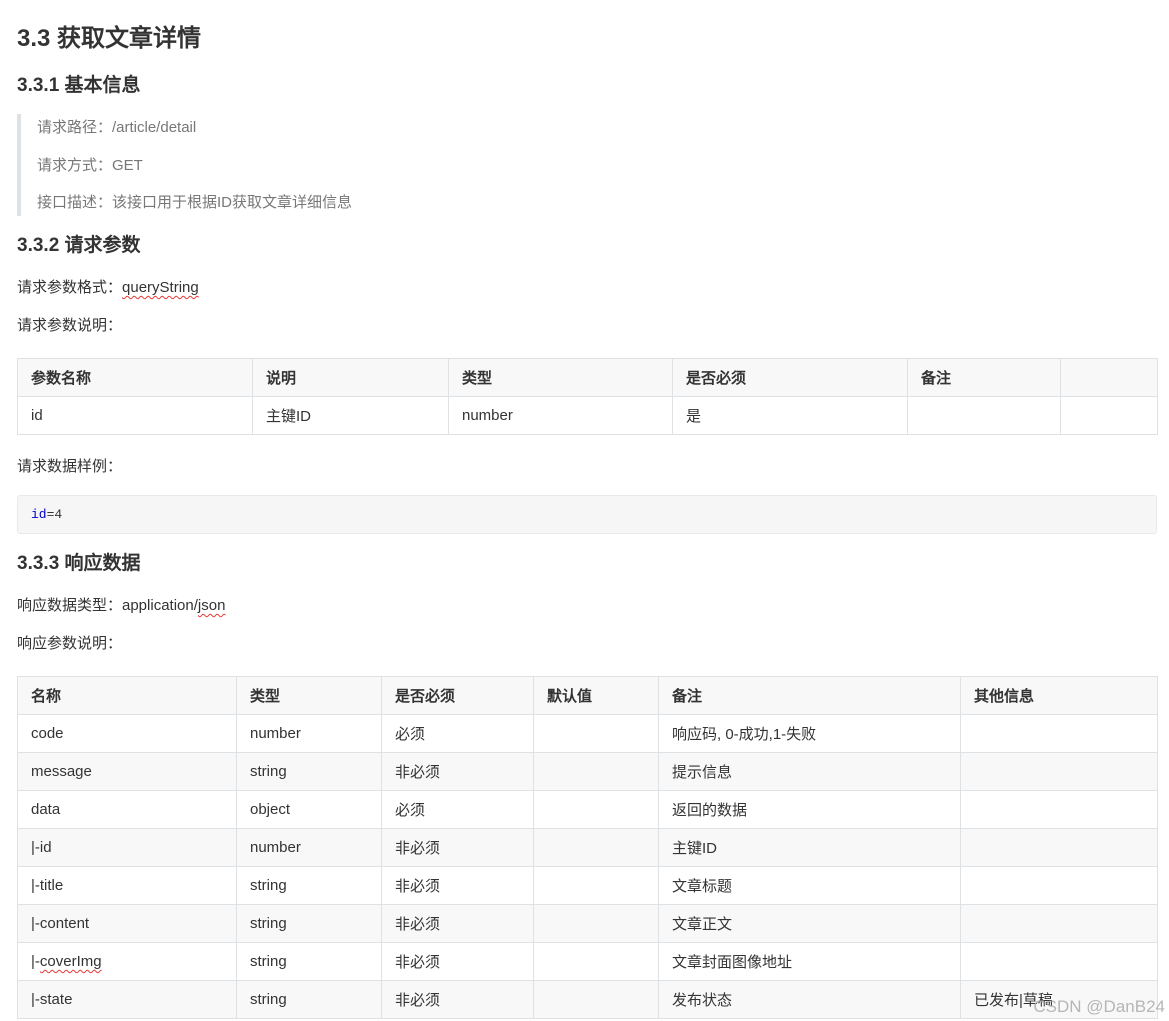 The width and height of the screenshot is (1169, 1021). I want to click on table-cell: code, so click(127, 733).